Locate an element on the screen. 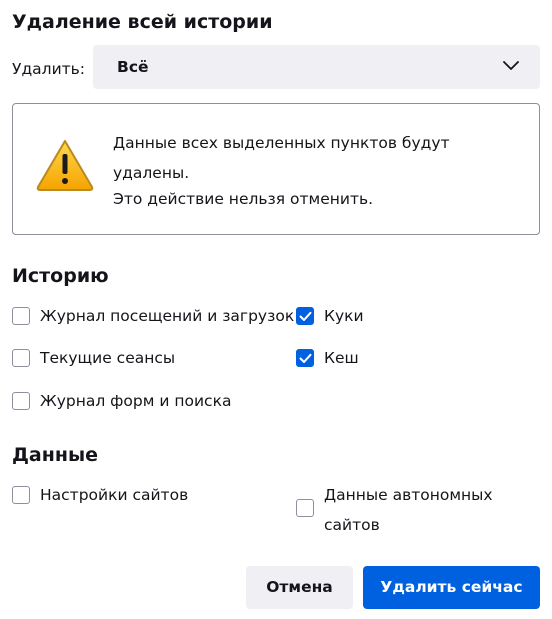 The image size is (552, 619). checkbox-label: Текущие сеансы is located at coordinates (107, 358).